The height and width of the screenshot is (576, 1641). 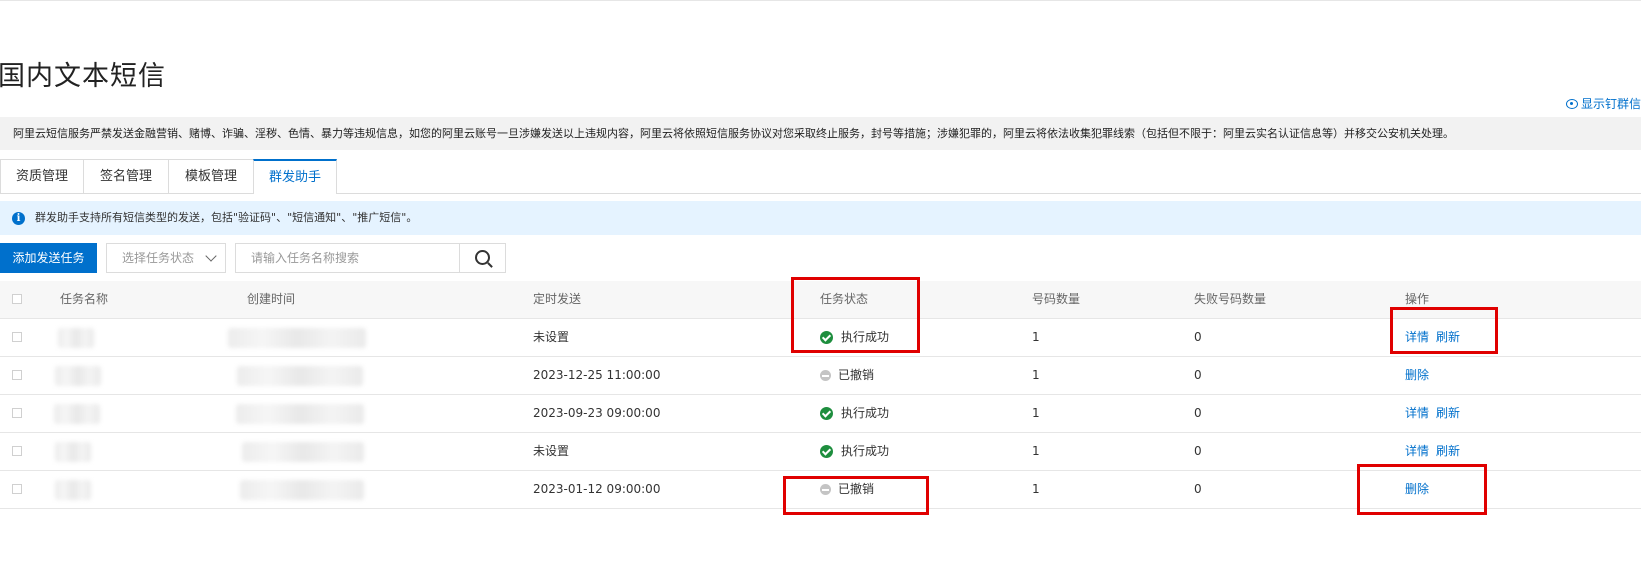 What do you see at coordinates (820, 0) in the screenshot?
I see `top-divider` at bounding box center [820, 0].